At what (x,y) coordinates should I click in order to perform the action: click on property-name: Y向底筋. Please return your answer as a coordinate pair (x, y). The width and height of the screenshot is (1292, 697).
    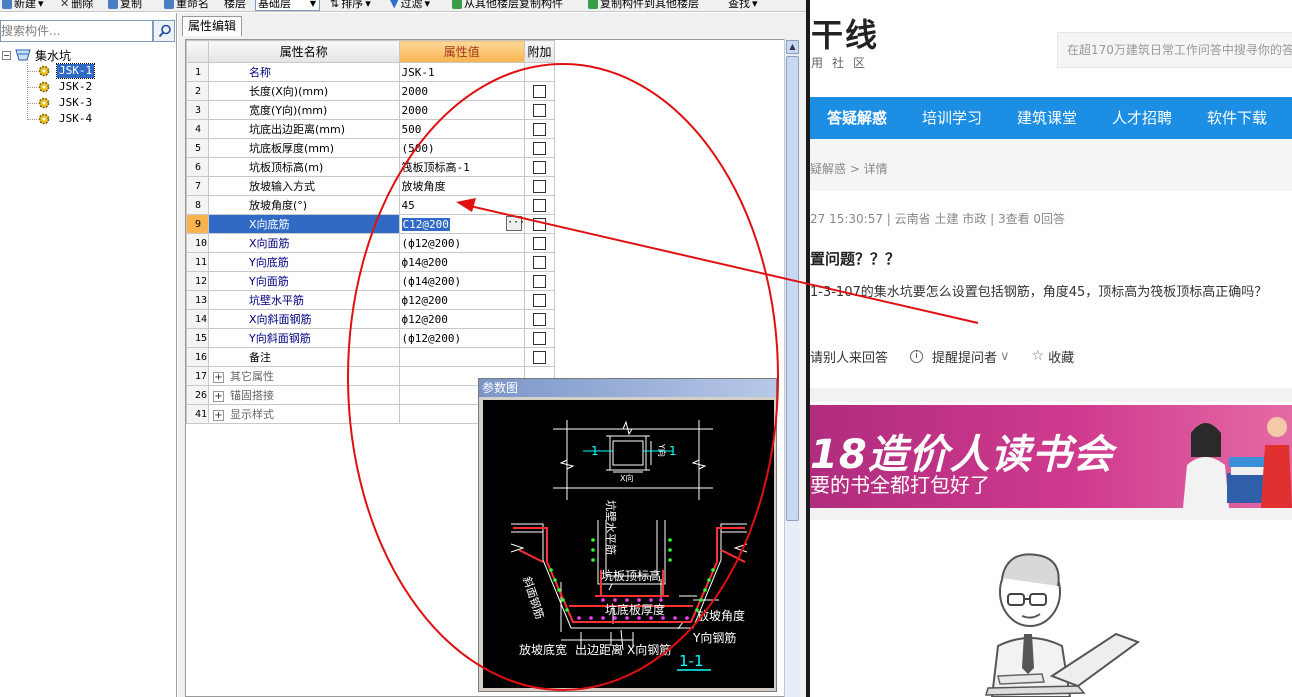
    Looking at the image, I should click on (303, 262).